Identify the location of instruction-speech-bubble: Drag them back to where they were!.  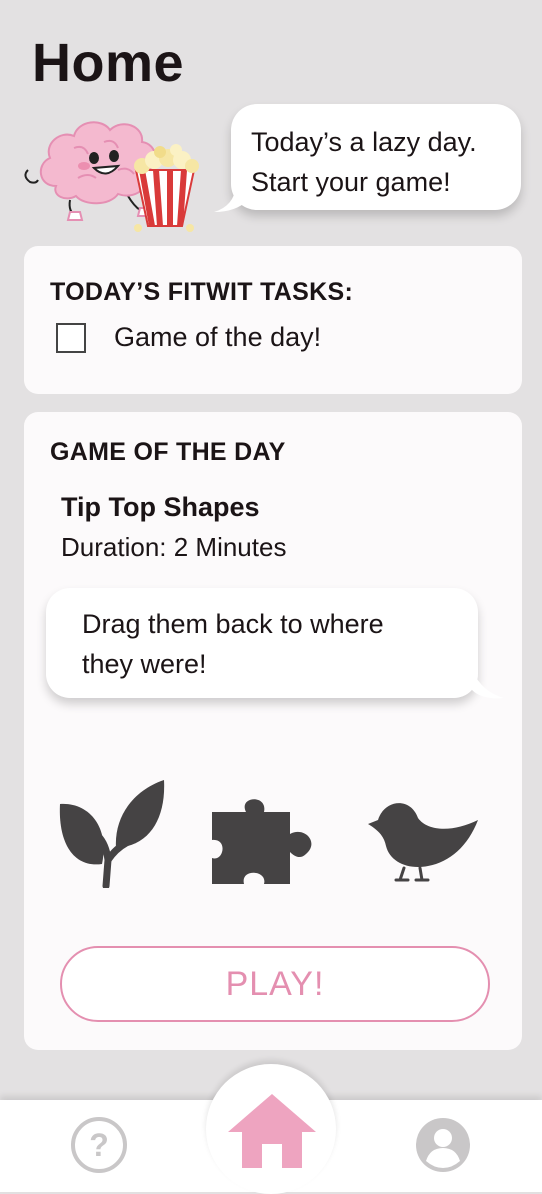
(262, 643).